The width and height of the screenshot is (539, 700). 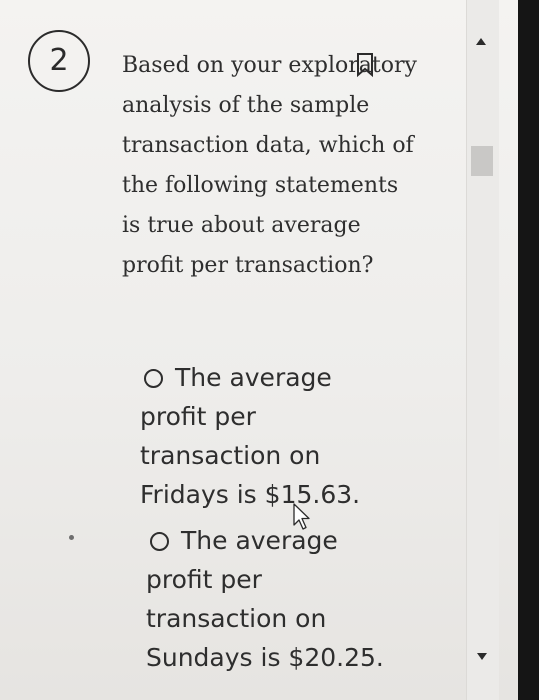 What do you see at coordinates (301, 516) in the screenshot?
I see `mouse-pointer-icon` at bounding box center [301, 516].